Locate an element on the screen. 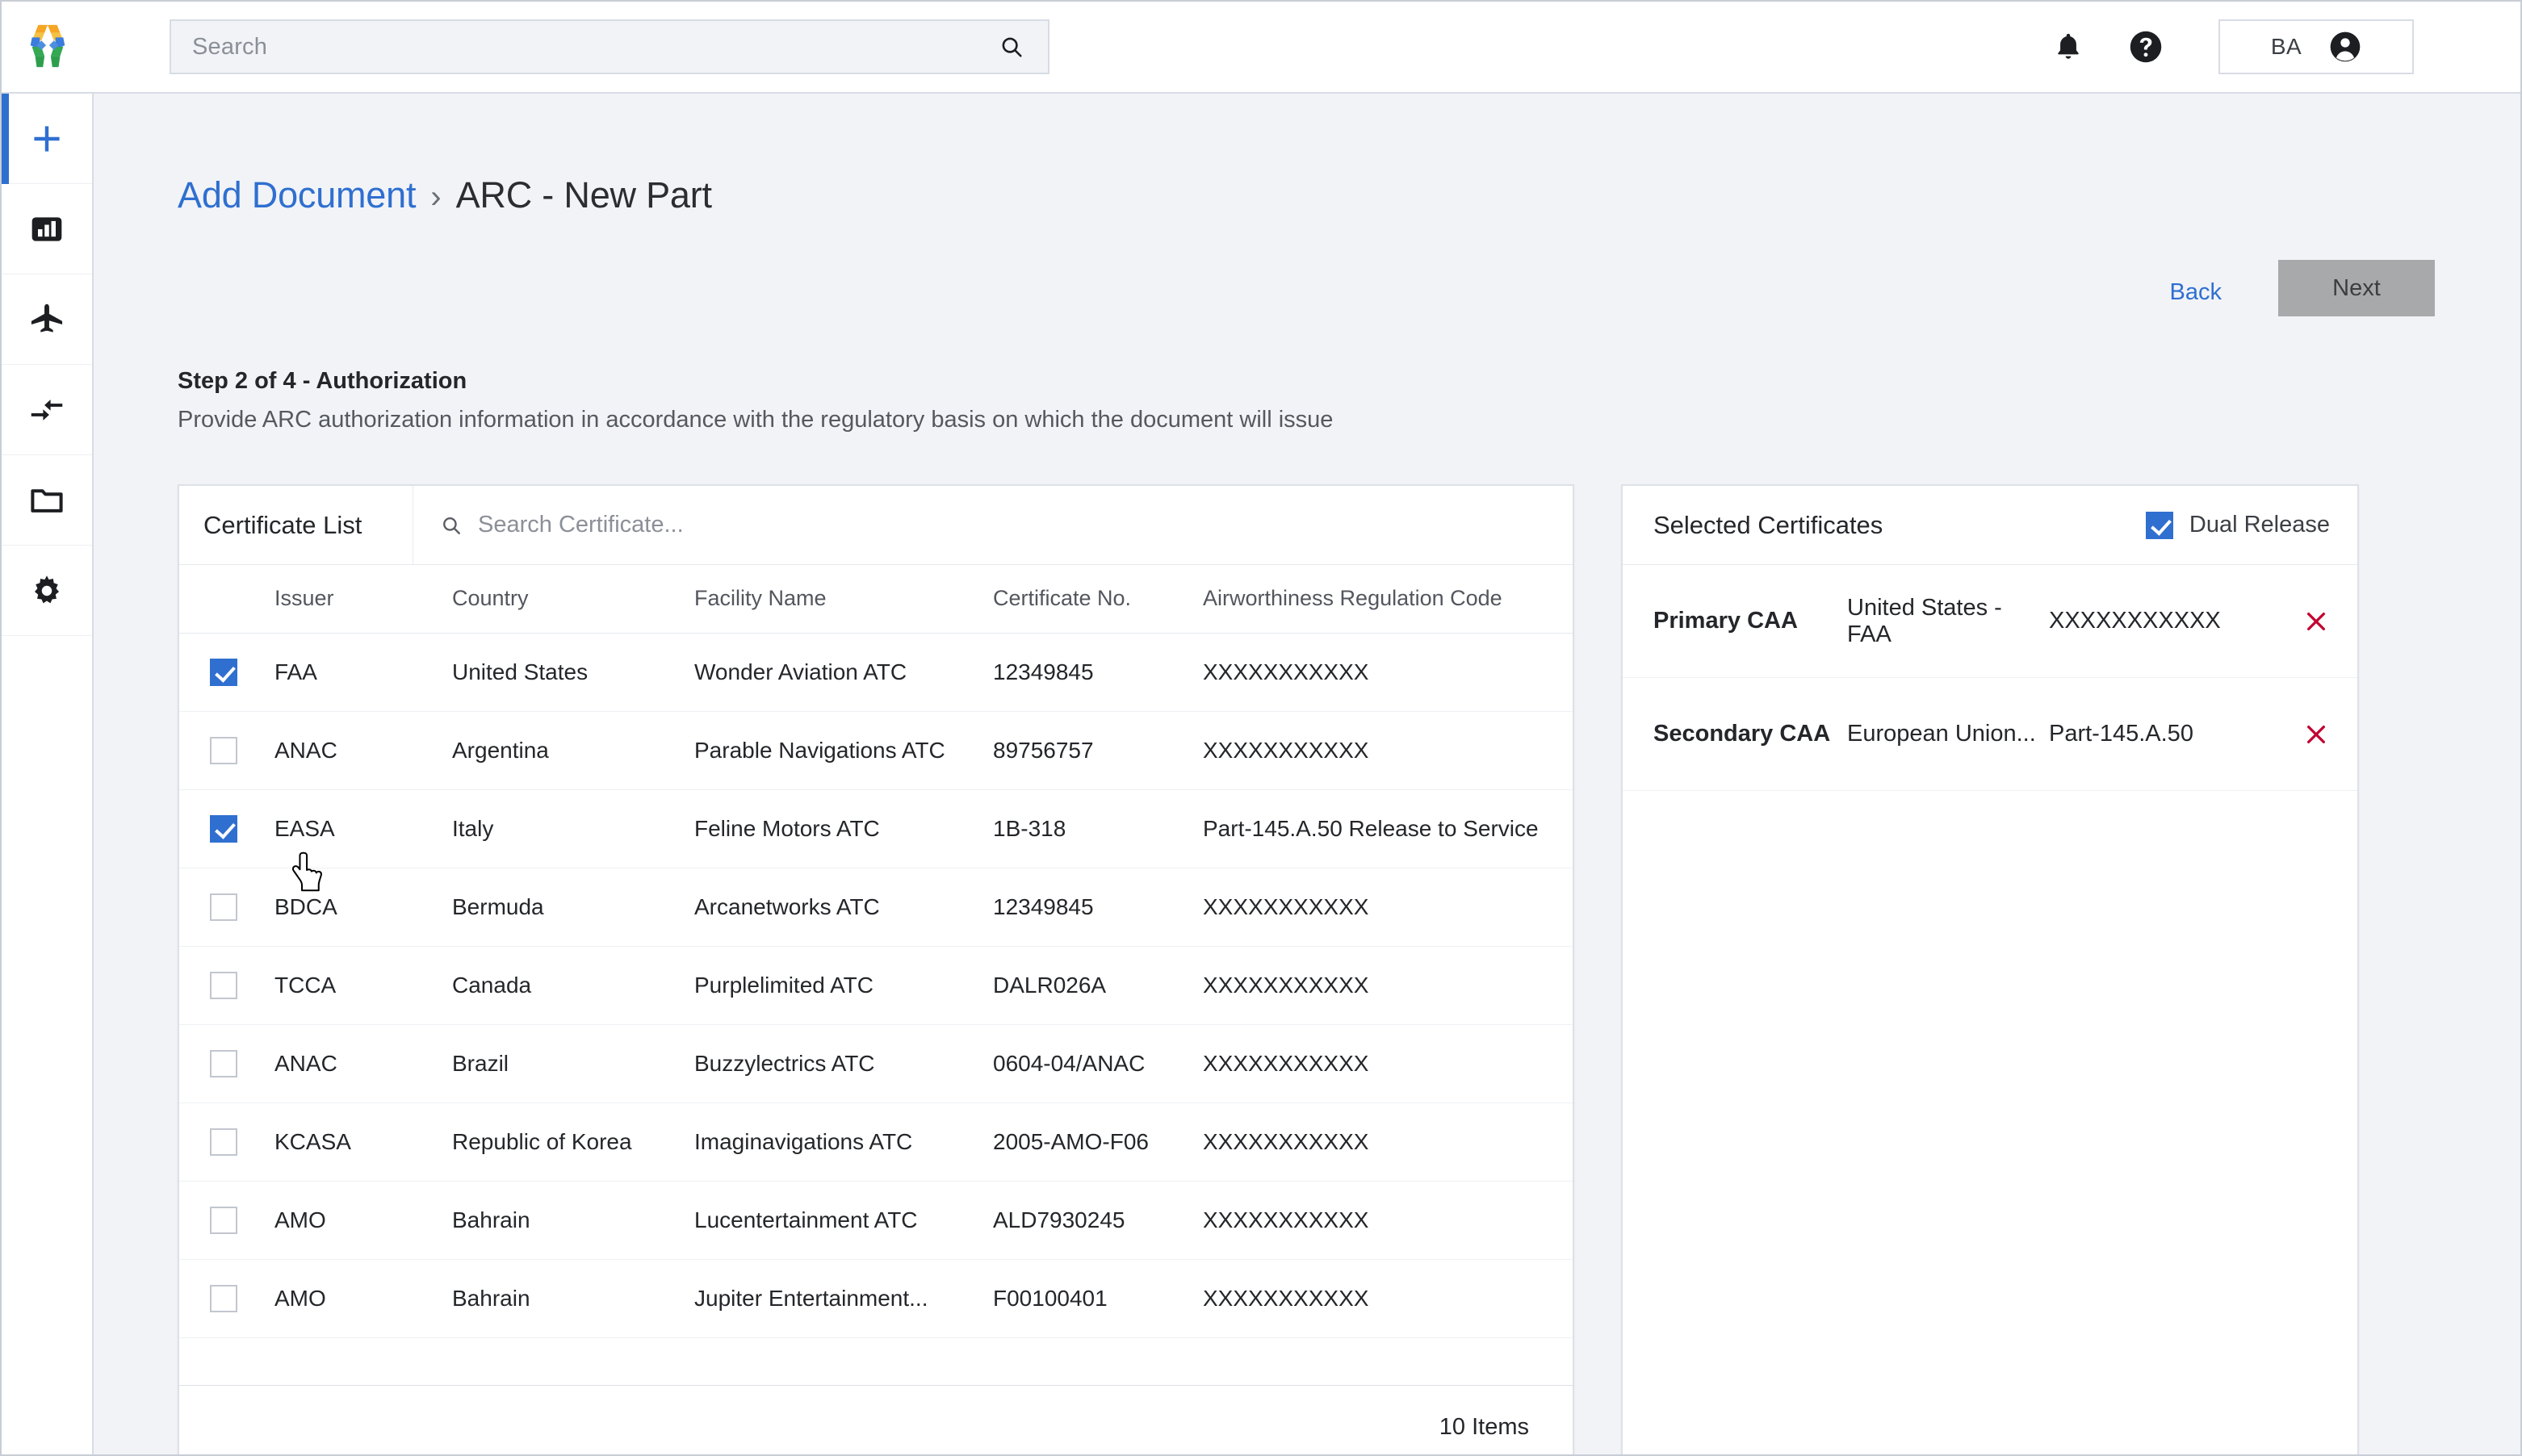  caa-role: Secondary CAA is located at coordinates (1742, 734).